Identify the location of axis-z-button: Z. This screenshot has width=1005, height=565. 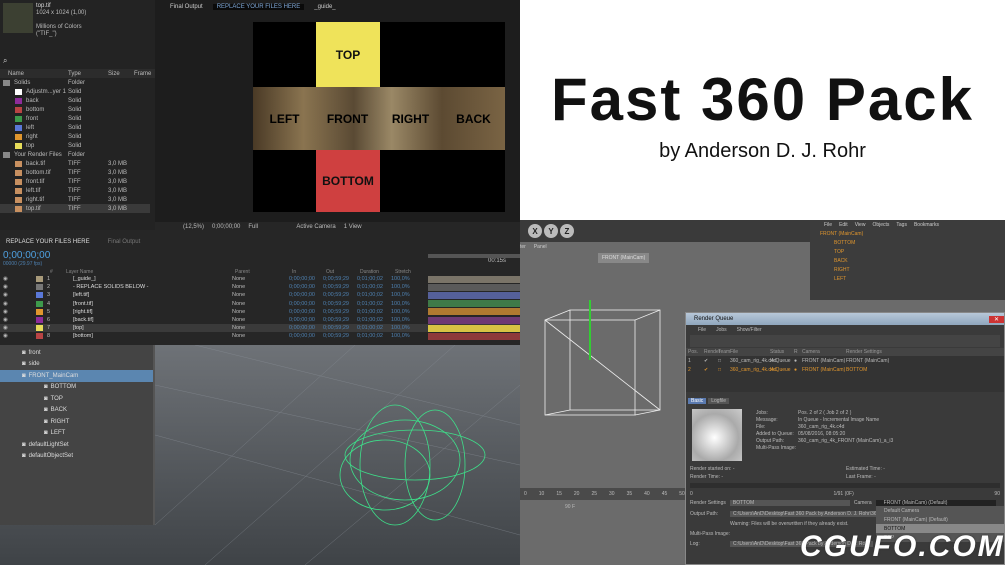
(567, 231).